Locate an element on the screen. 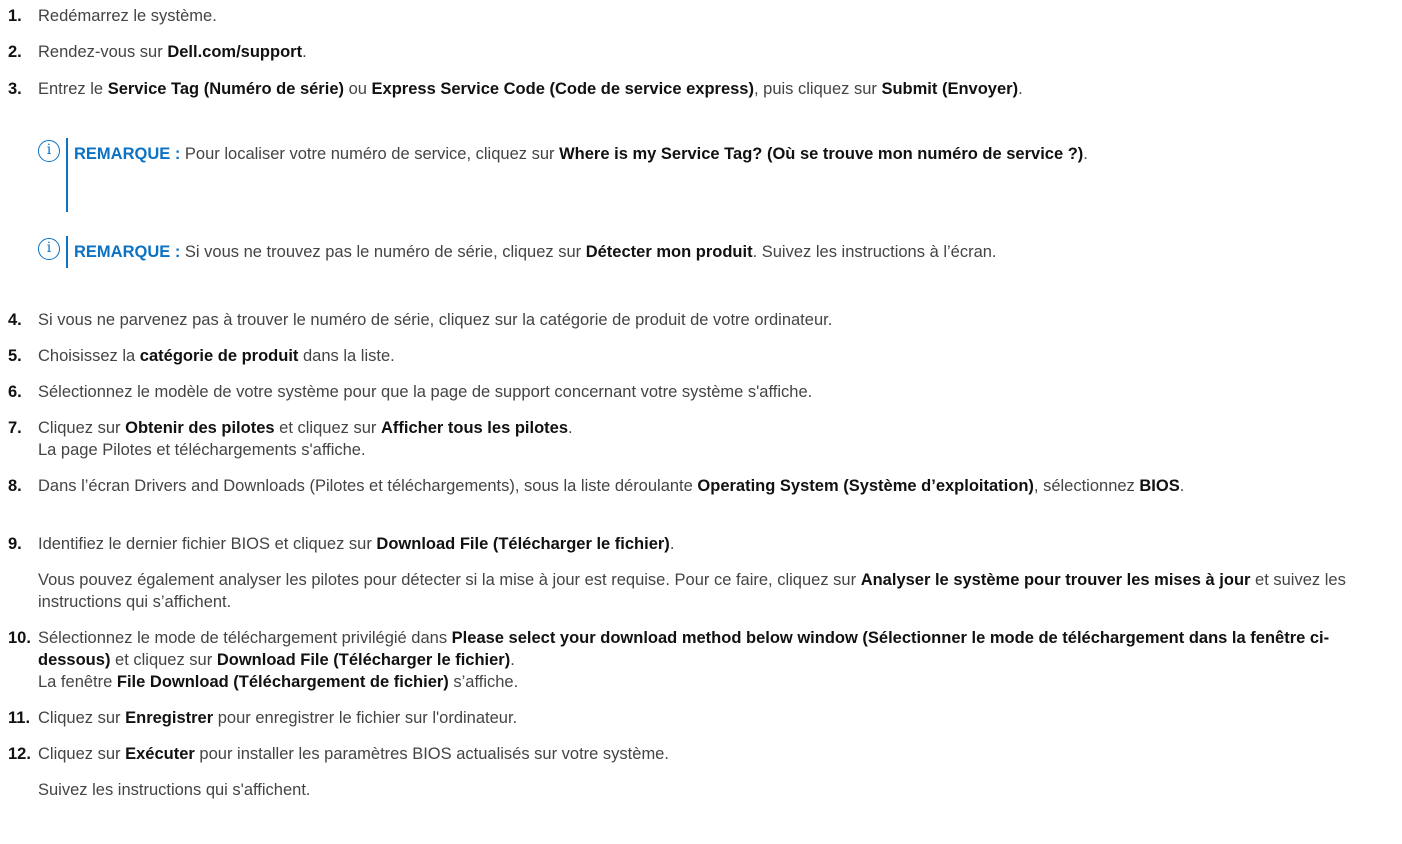  note-text: . is located at coordinates (1085, 154).